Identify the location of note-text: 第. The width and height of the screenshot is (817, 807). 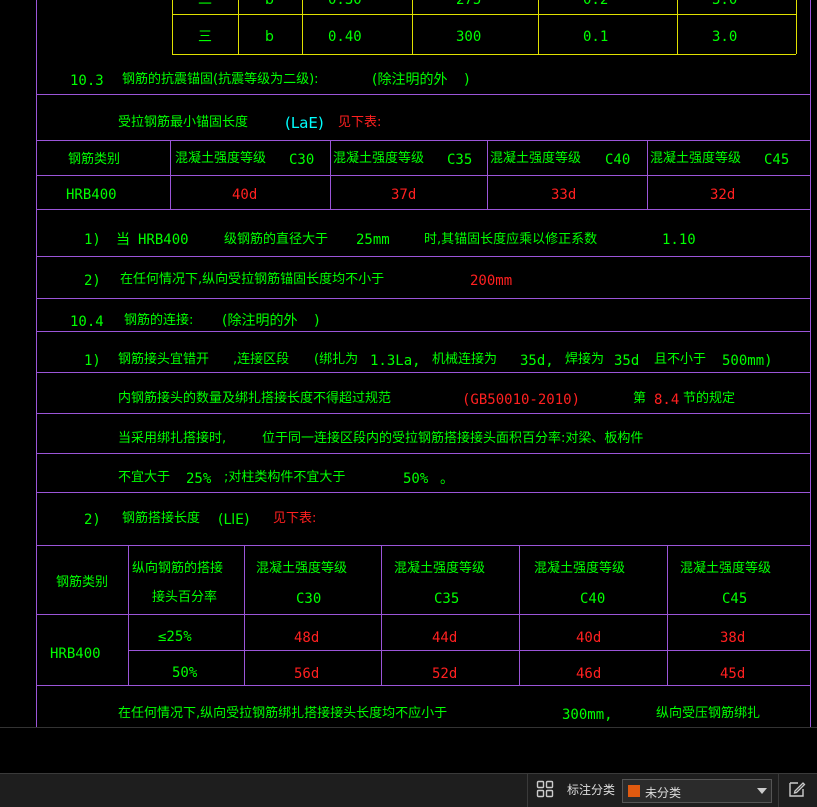
(640, 398).